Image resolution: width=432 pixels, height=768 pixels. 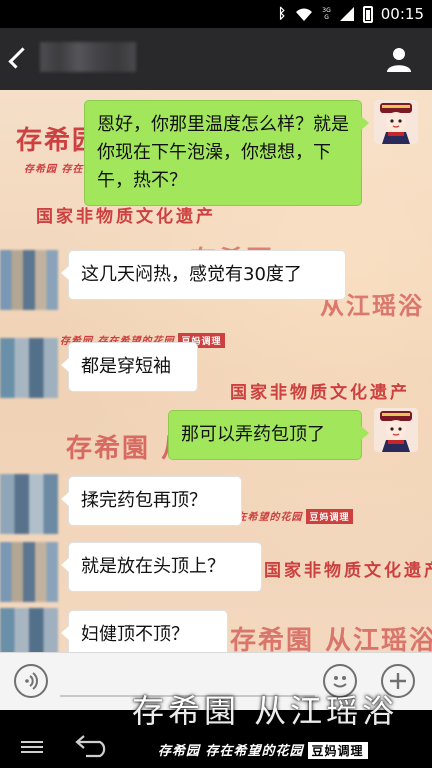 I want to click on message-bubble-received: 揉完药包再顶？, so click(x=151, y=501).